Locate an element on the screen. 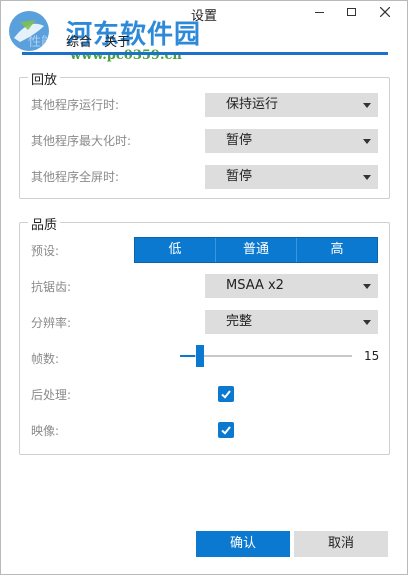 The height and width of the screenshot is (575, 408). running-dropdown-value: 保持运行 is located at coordinates (252, 104).